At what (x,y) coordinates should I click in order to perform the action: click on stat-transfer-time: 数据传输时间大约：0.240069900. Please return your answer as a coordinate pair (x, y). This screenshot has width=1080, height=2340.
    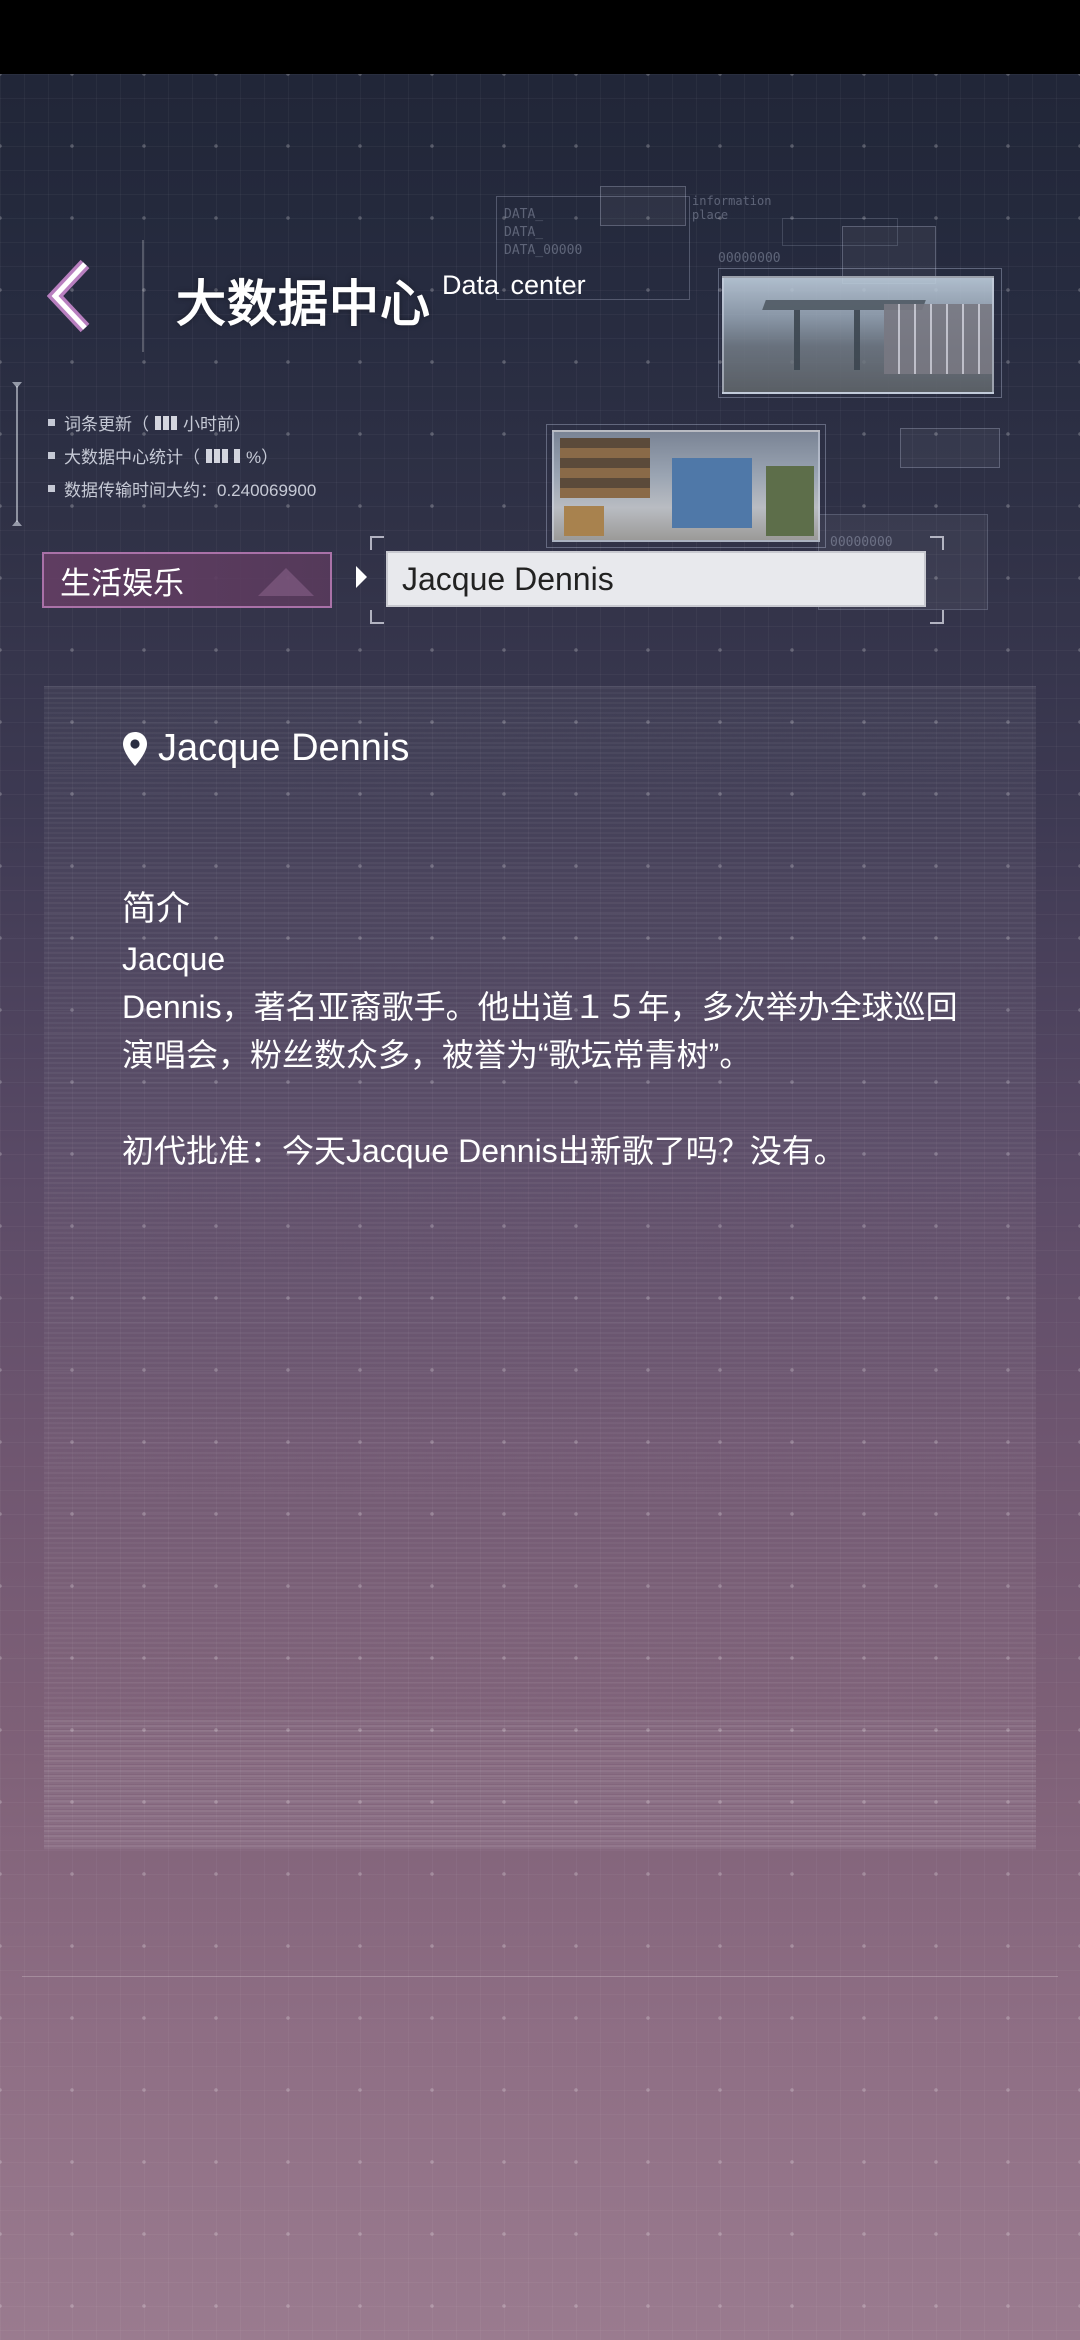
    Looking at the image, I should click on (182, 488).